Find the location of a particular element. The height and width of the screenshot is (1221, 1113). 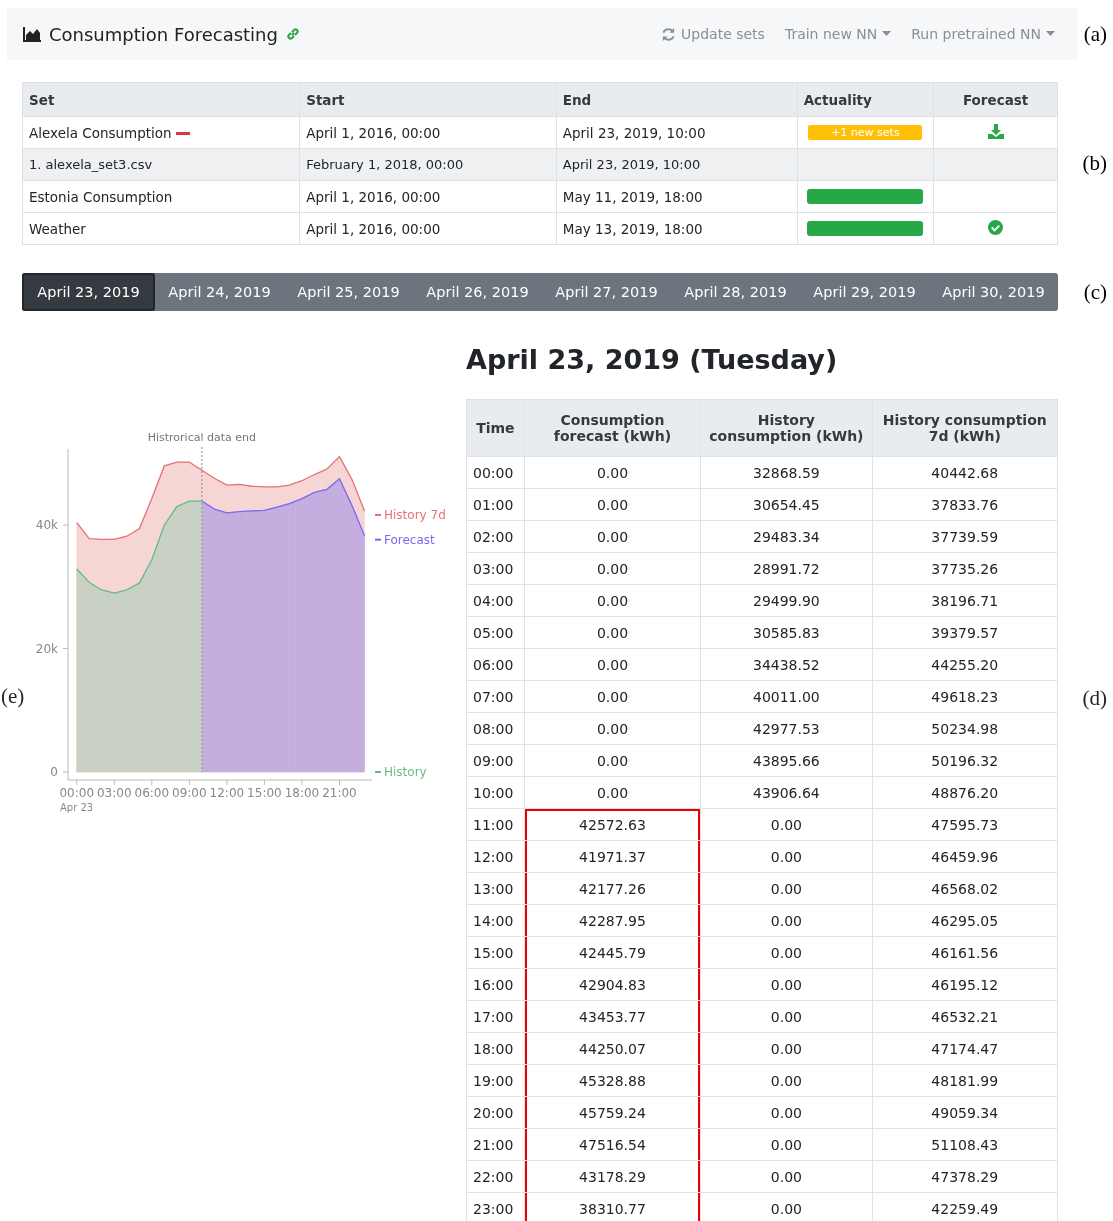

y-tick-label: 40k is located at coordinates (46, 525).